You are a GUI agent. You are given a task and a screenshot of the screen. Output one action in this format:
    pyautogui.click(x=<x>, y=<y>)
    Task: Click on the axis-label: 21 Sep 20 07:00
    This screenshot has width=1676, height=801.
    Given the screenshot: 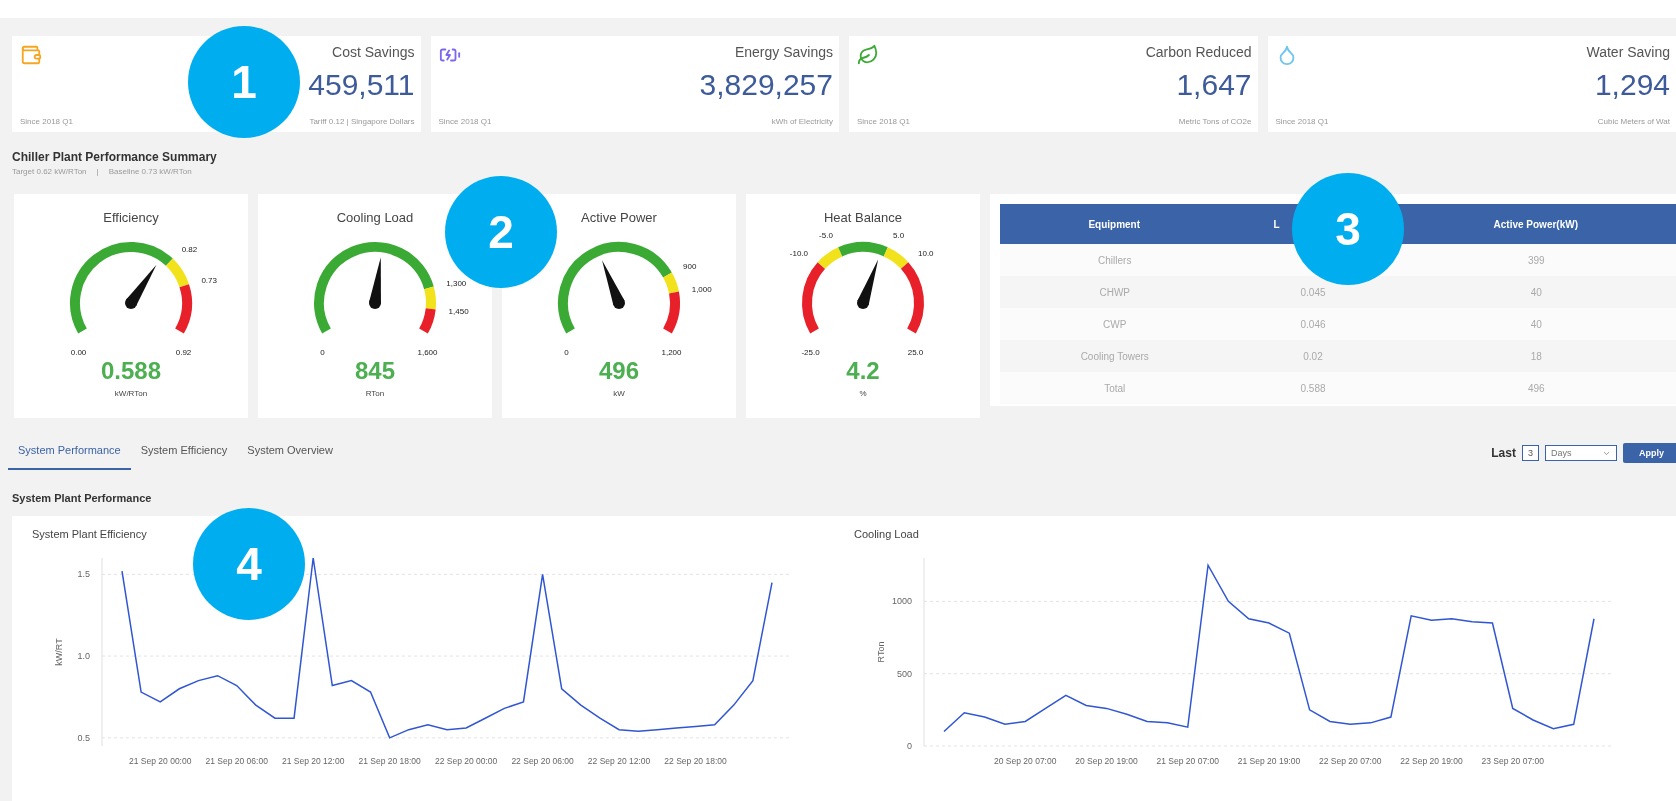 What is the action you would take?
    pyautogui.click(x=1187, y=761)
    